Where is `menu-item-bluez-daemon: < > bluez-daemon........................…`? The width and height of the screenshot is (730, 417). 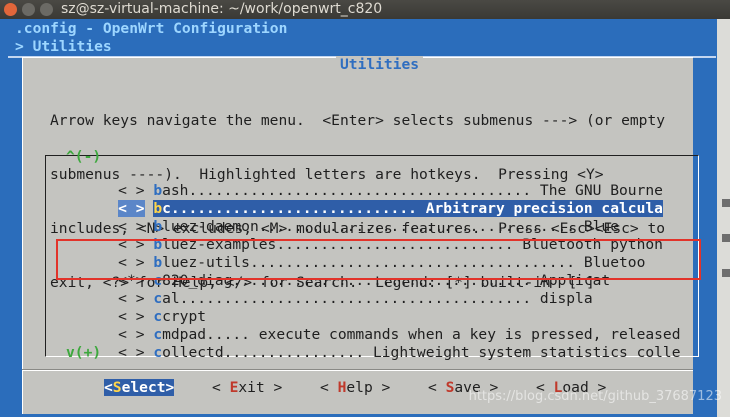 menu-item-bluez-daemon: < > bluez-daemon........................… is located at coordinates (351, 217).